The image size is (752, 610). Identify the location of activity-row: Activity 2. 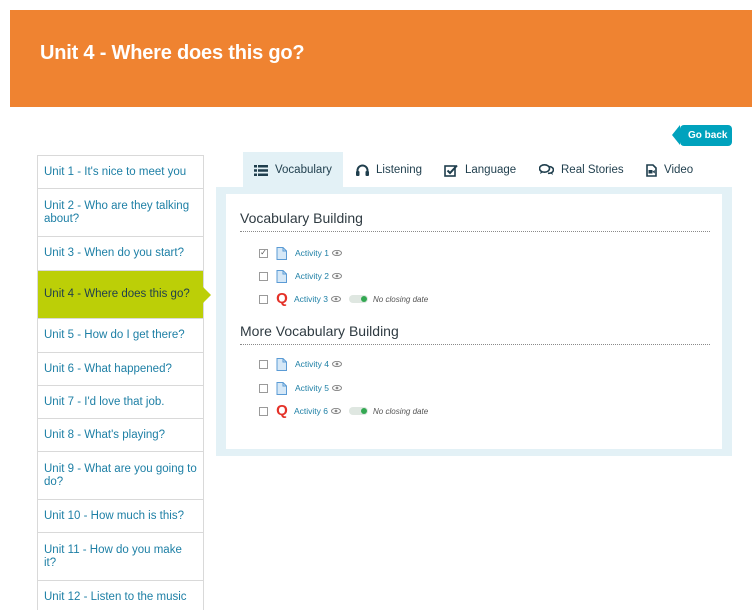
(304, 276).